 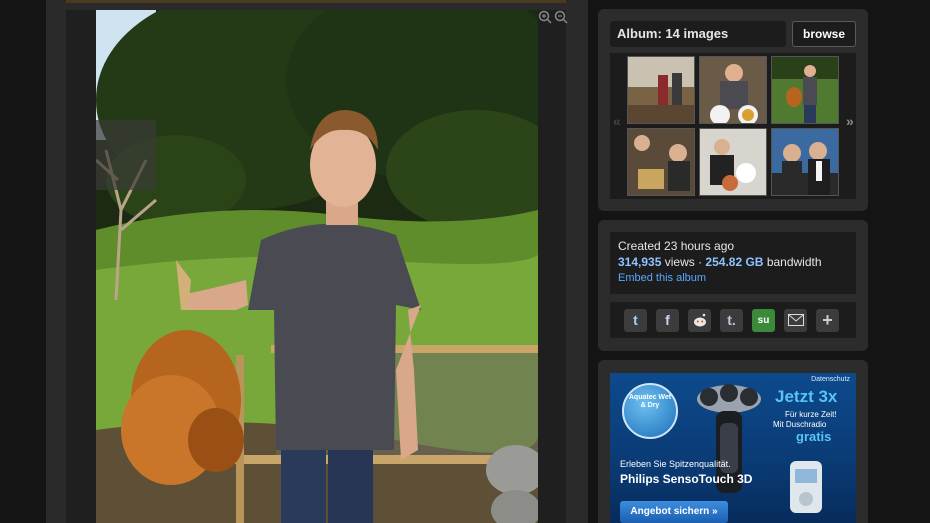 What do you see at coordinates (561, 17) in the screenshot?
I see `zoom-out-icon` at bounding box center [561, 17].